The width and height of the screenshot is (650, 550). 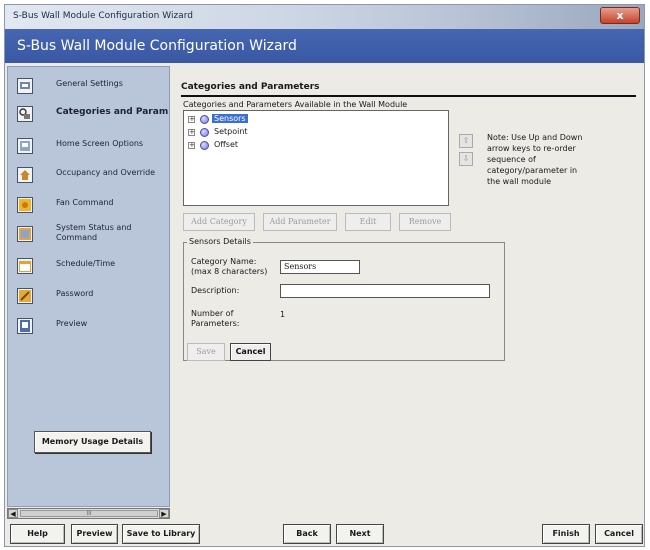 I want to click on back-button: Back, so click(x=307, y=534).